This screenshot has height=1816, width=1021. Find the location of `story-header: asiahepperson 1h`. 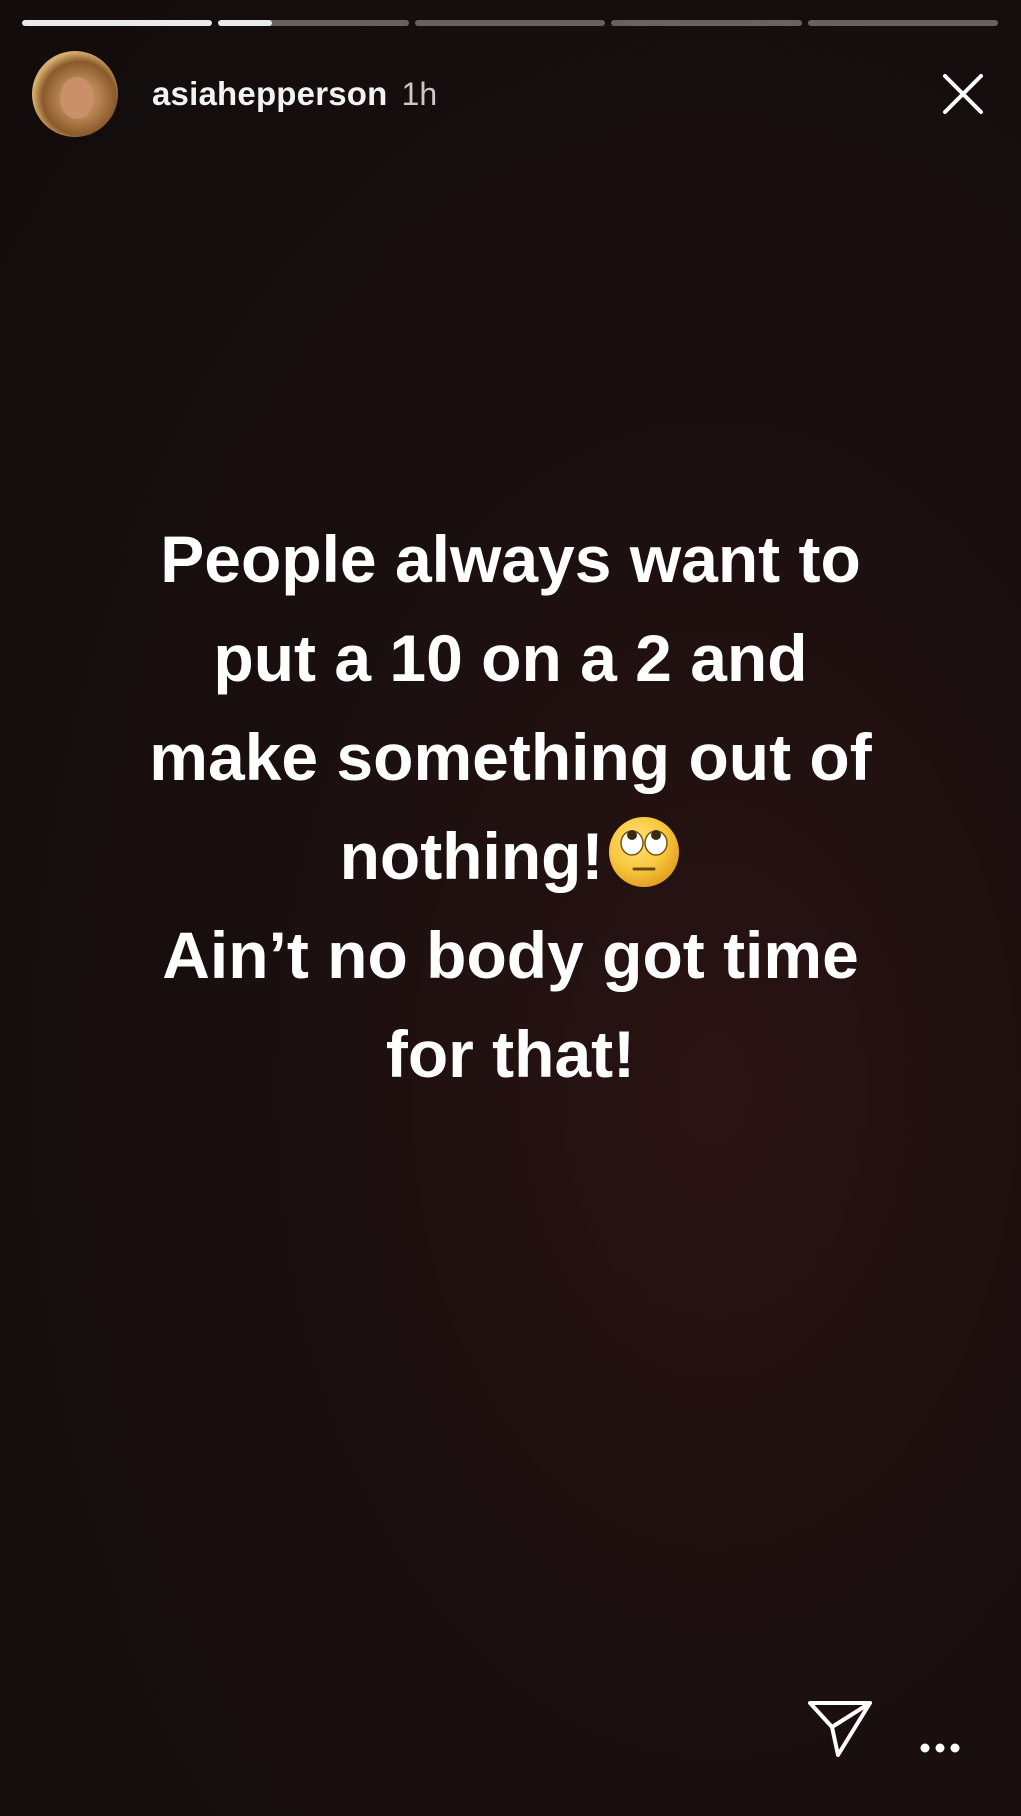

story-header: asiahepperson 1h is located at coordinates (514, 94).